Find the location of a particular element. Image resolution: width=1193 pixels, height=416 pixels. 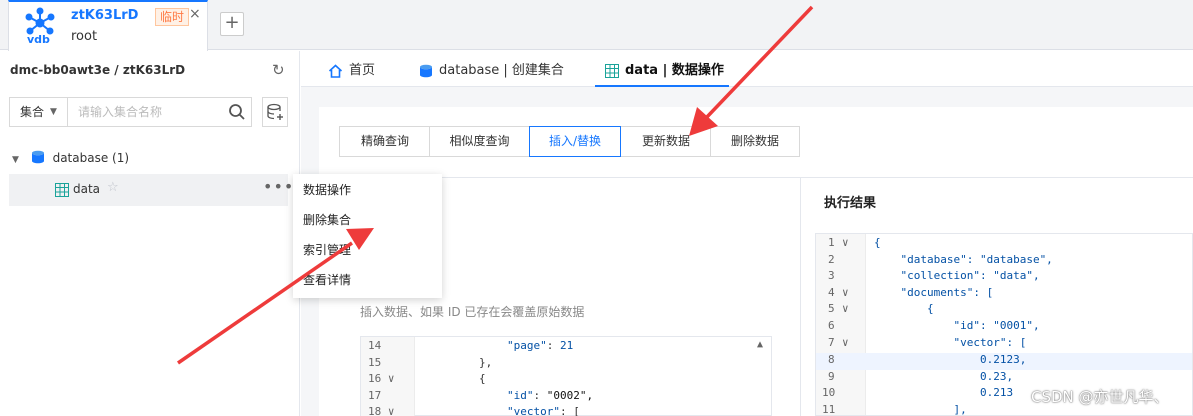

add-connection-button: + is located at coordinates (232, 24).